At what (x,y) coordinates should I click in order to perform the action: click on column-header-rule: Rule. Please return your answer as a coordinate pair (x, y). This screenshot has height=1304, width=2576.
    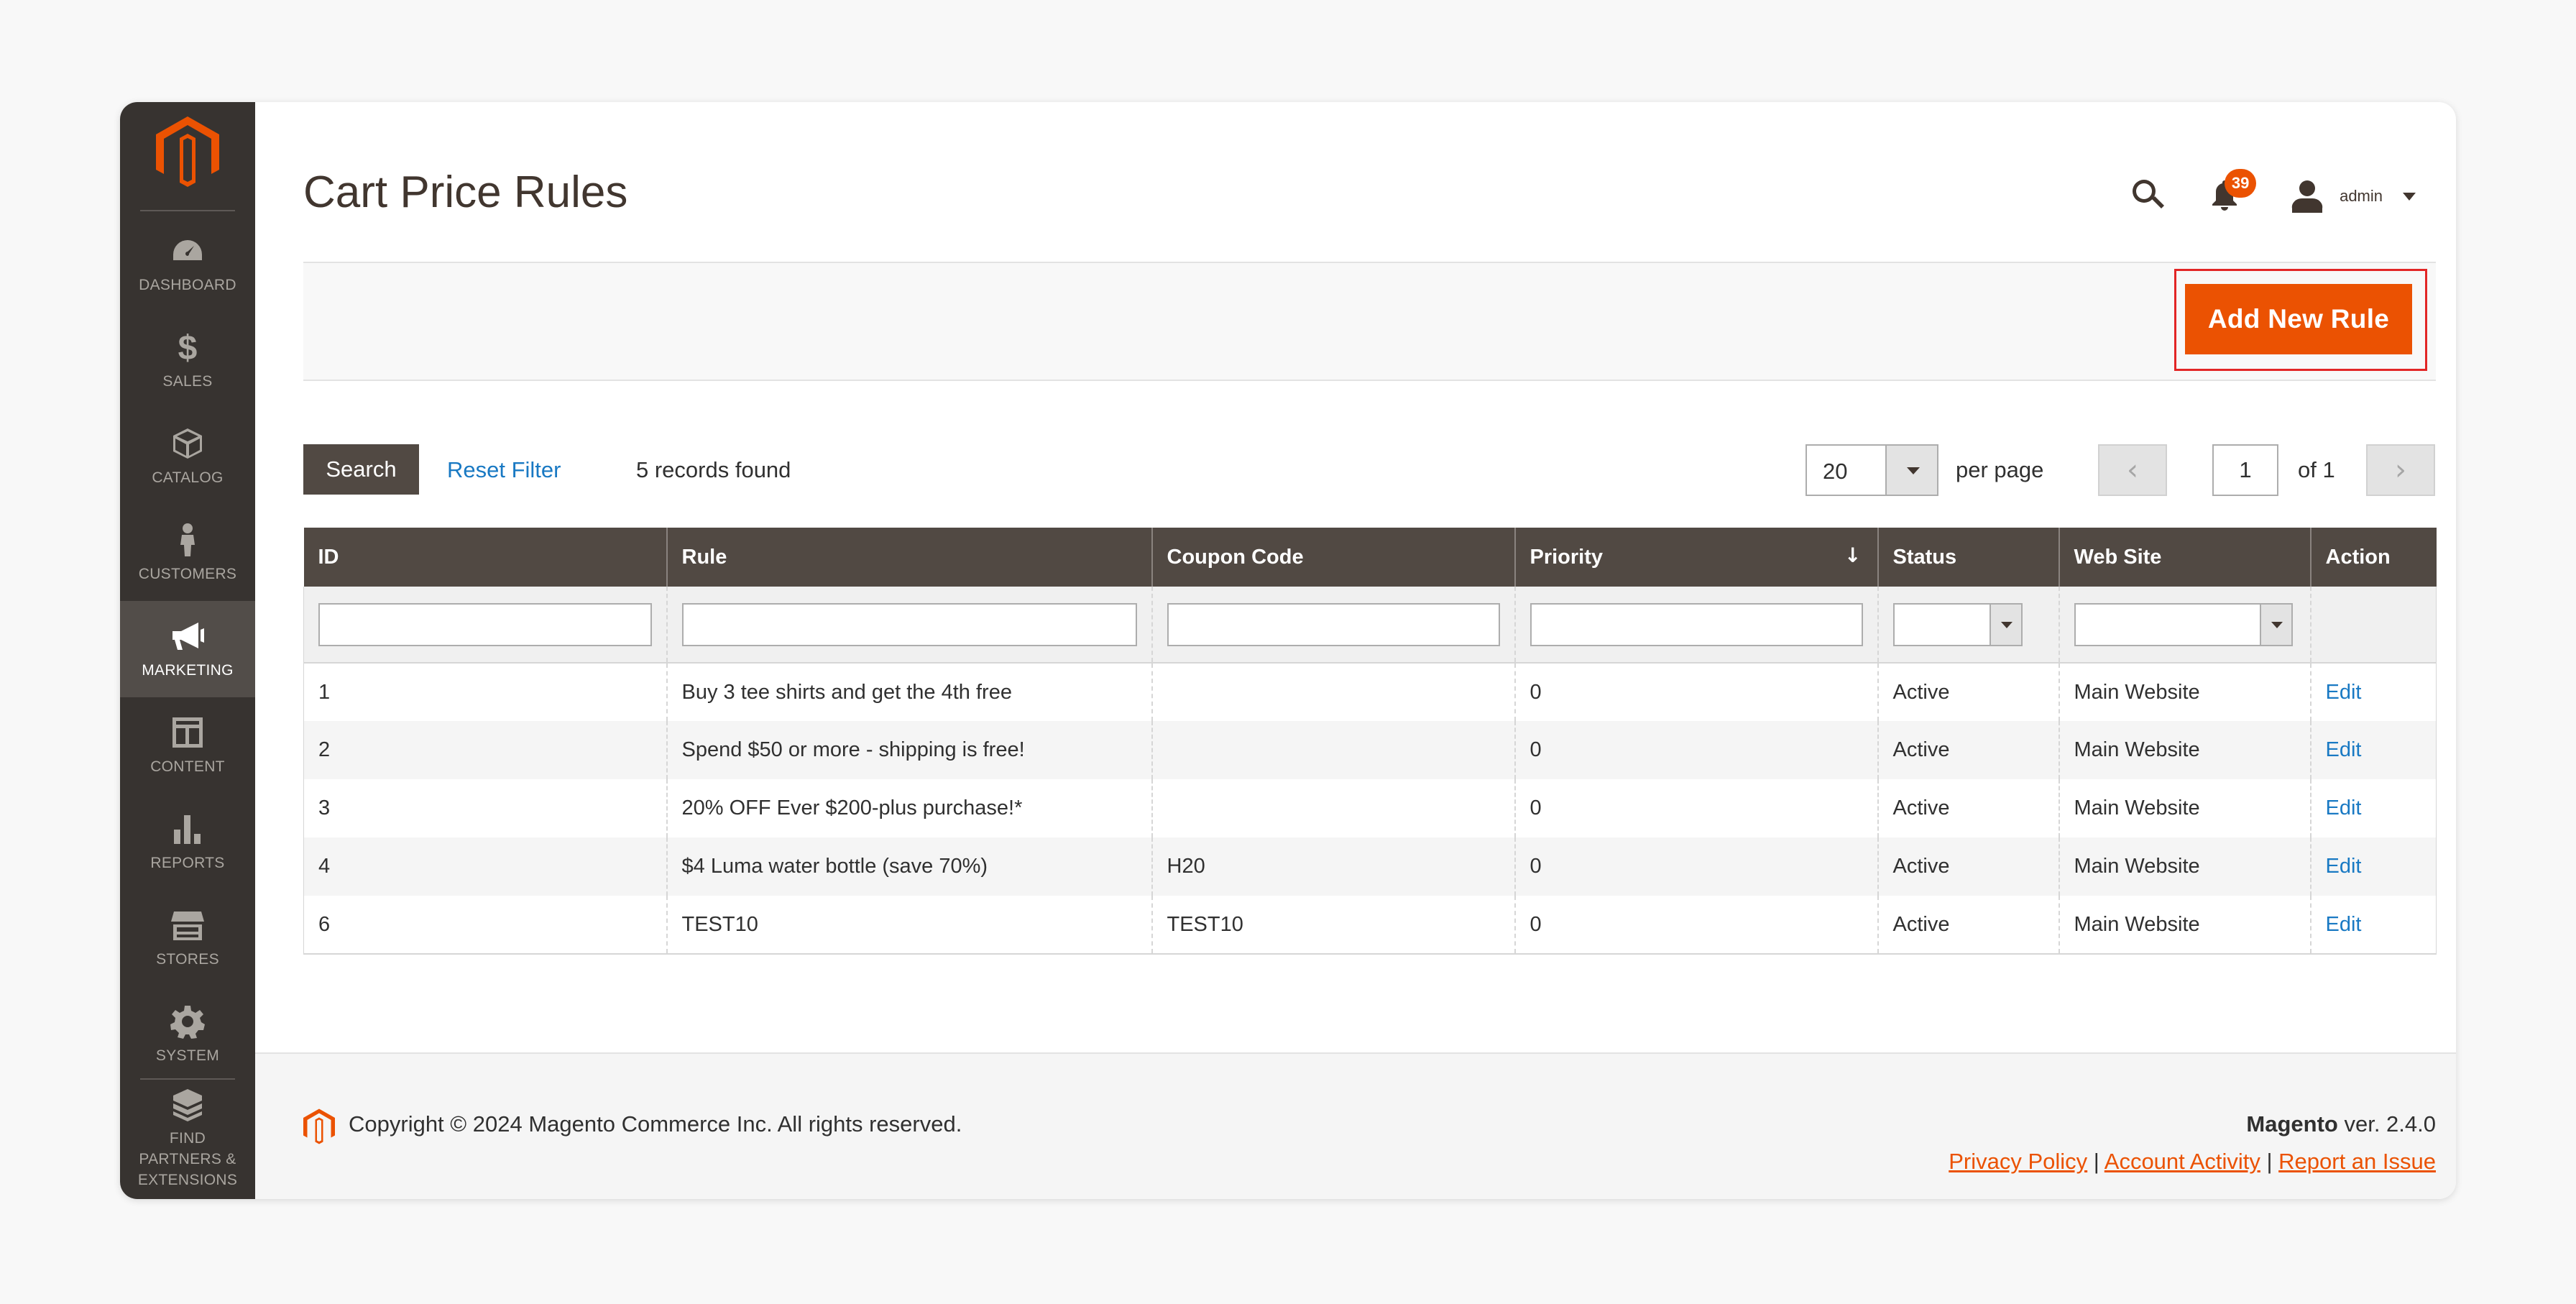
    Looking at the image, I should click on (909, 557).